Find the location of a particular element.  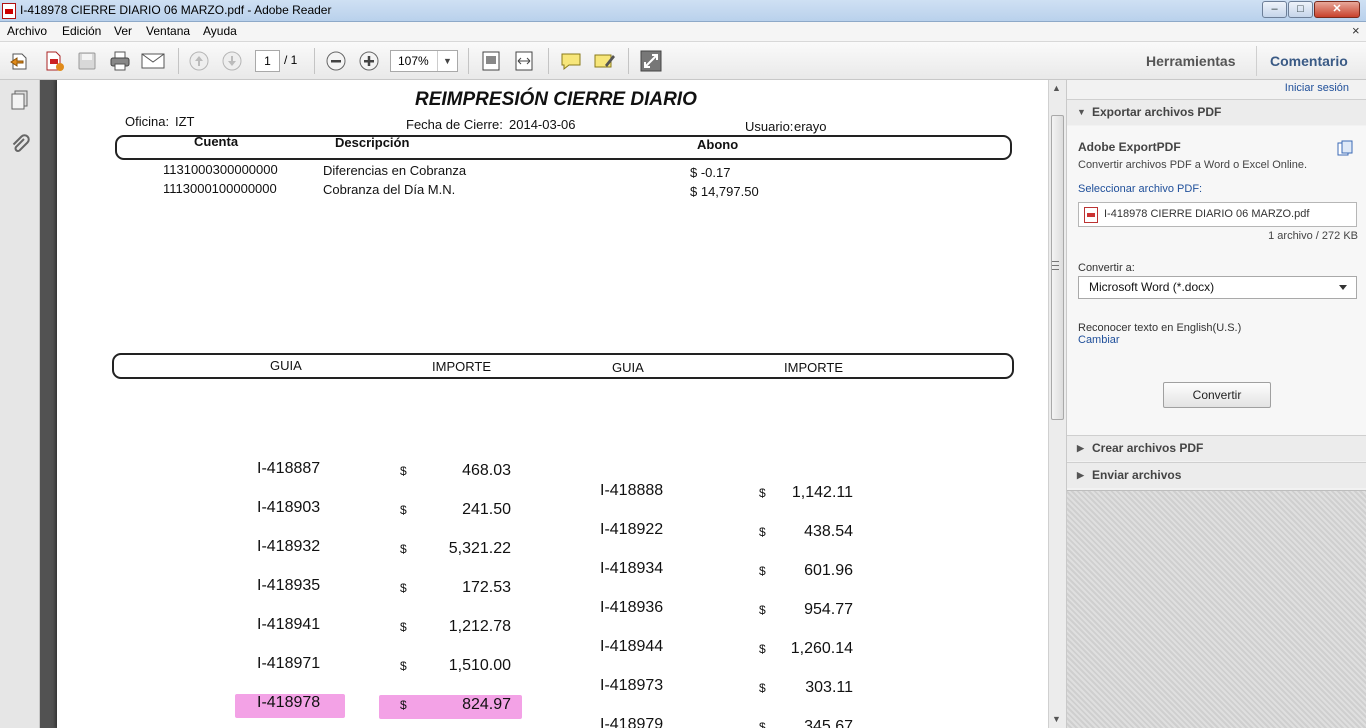

scroll-grip-icon is located at coordinates (1055, 265).